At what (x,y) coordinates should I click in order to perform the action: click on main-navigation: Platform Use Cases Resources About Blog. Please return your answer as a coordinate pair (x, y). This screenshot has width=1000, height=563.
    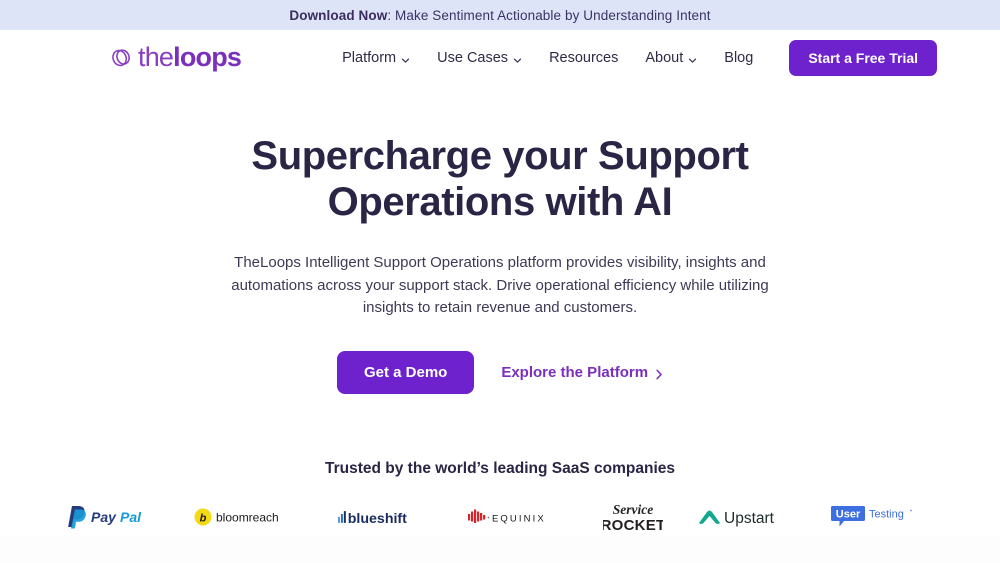
    Looking at the image, I should click on (547, 58).